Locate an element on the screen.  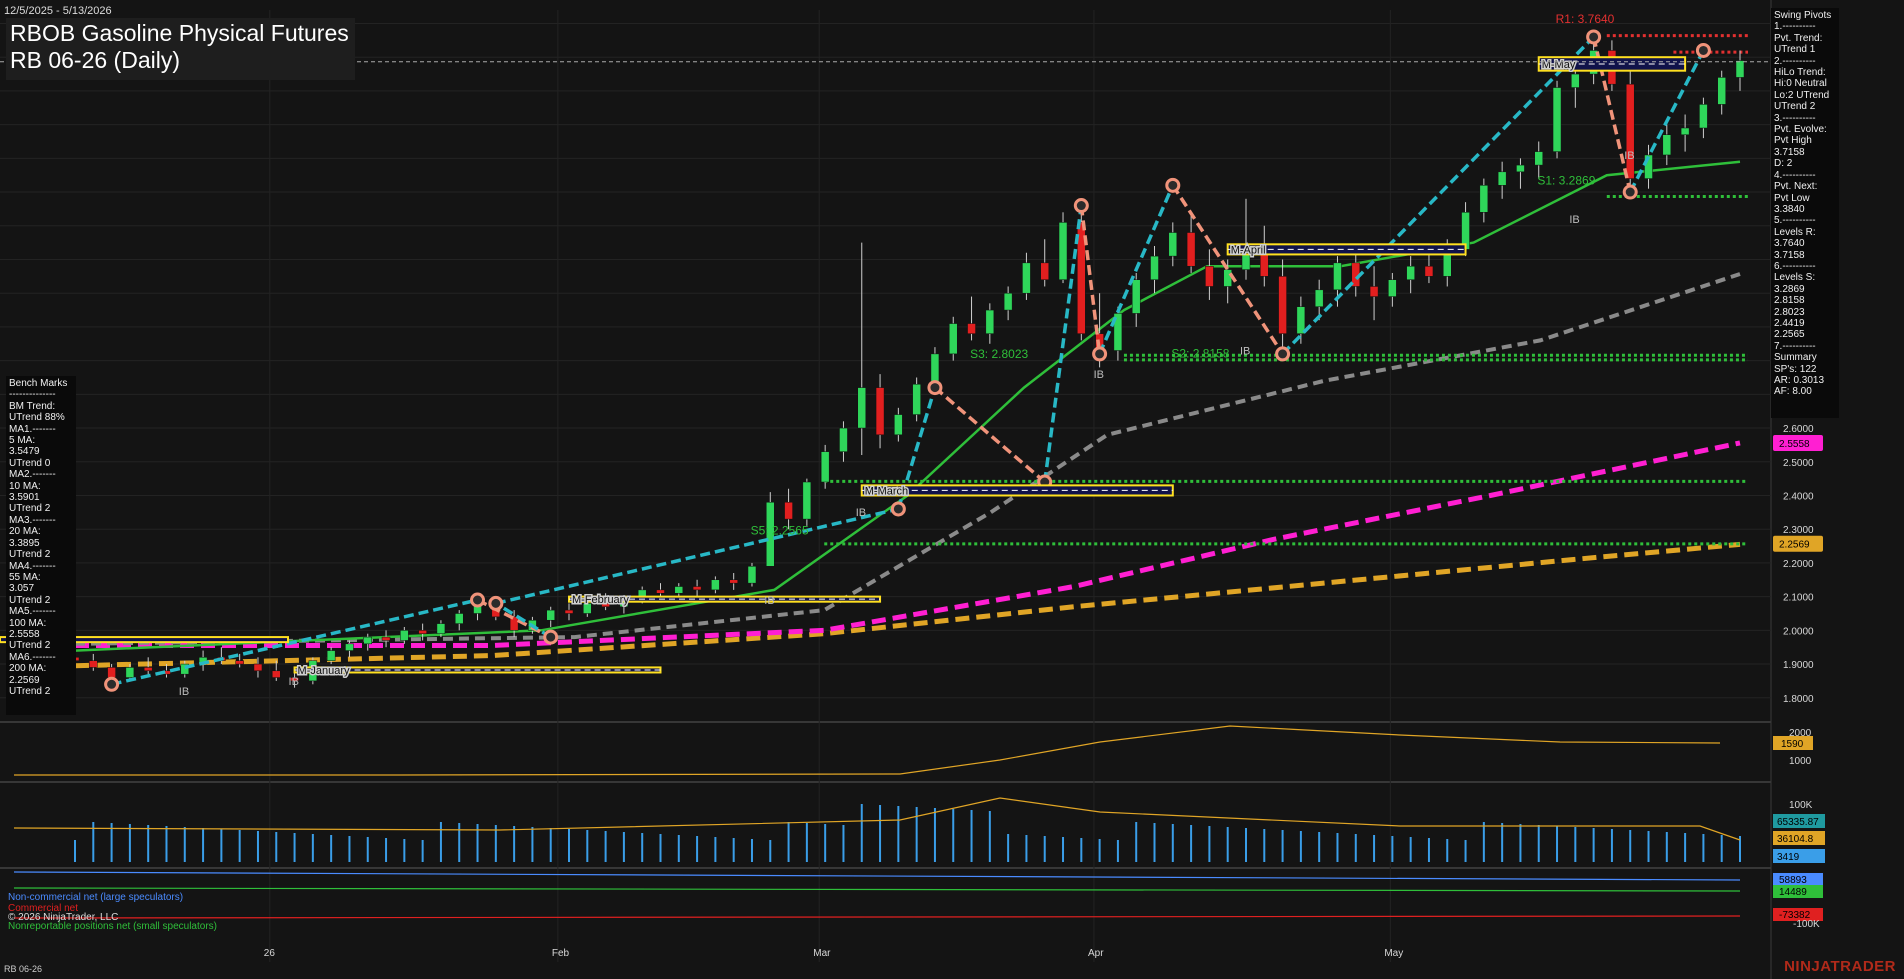
cot-noncommercial-line is located at coordinates (877, 876).